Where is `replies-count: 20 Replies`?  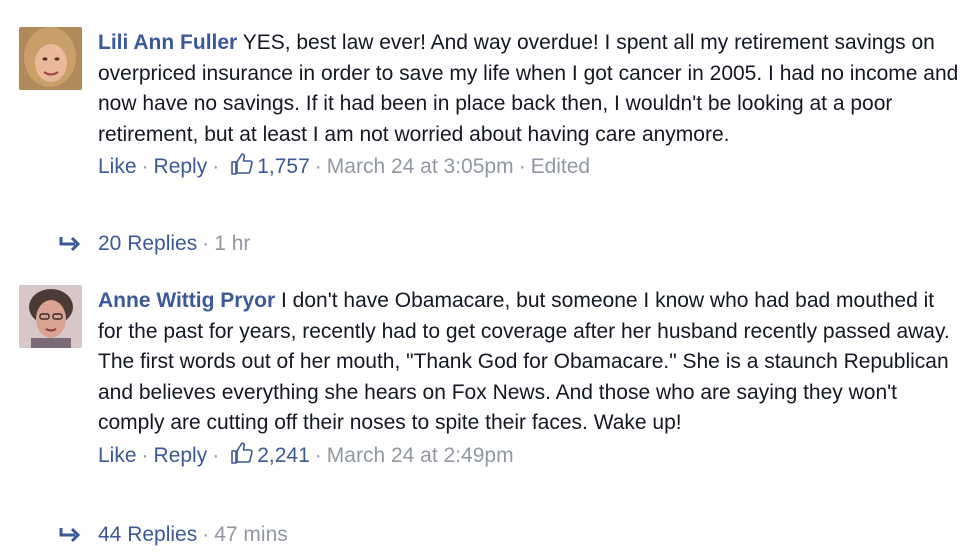 replies-count: 20 Replies is located at coordinates (147, 243).